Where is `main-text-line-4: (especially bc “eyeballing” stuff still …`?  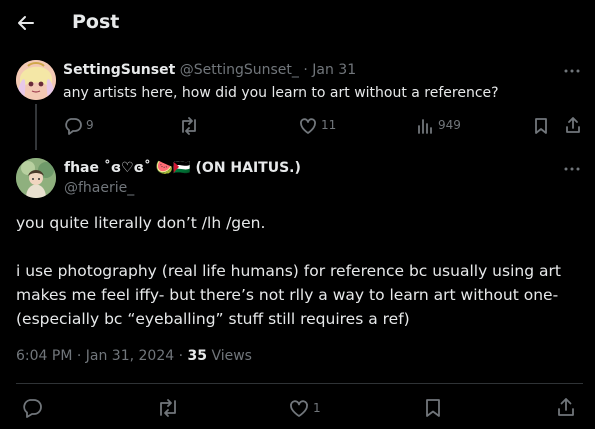 main-text-line-4: (especially bc “eyeballing” stuff still … is located at coordinates (213, 319).